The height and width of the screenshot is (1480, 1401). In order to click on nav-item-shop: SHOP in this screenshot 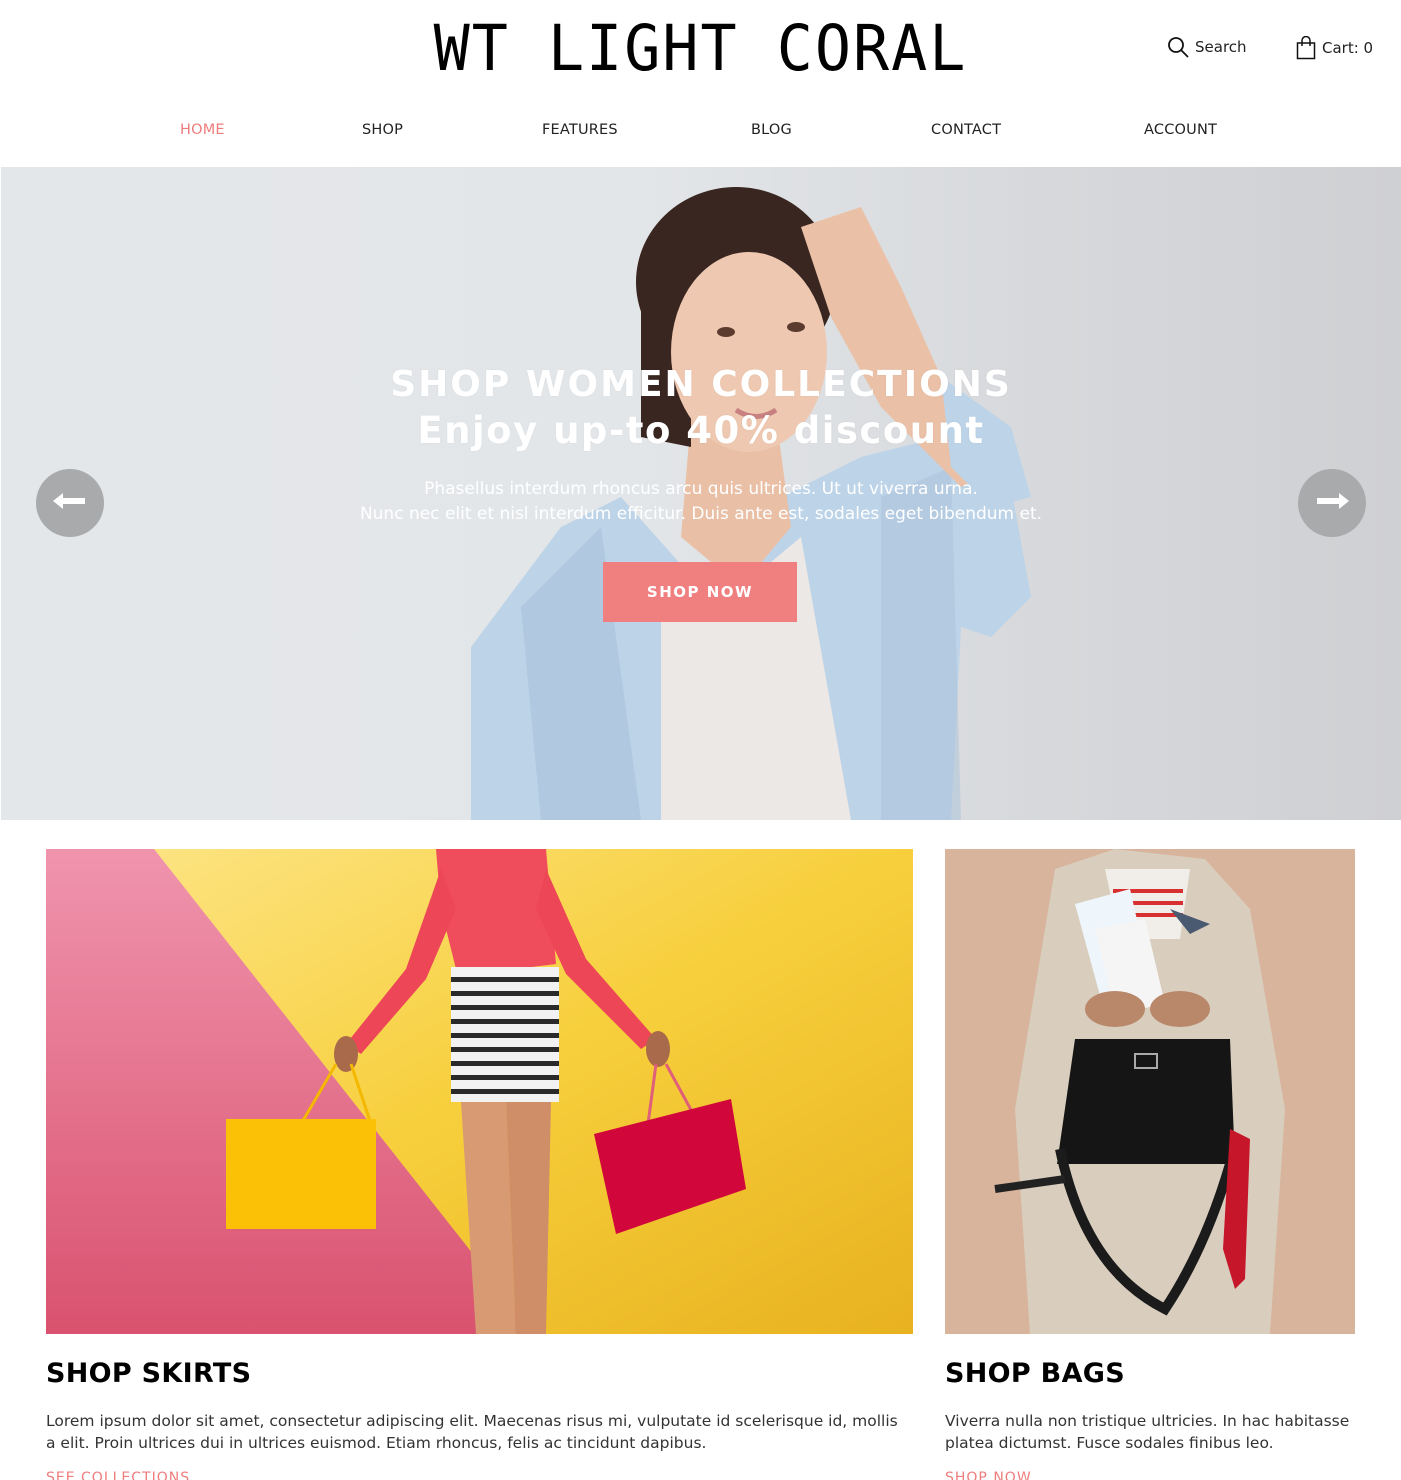, I will do `click(382, 130)`.